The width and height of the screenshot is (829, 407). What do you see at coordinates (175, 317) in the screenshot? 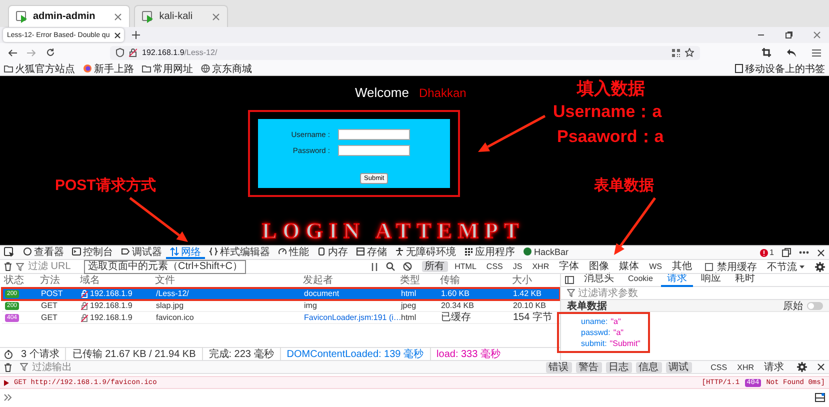
I see `table-cell: favicon.ico` at bounding box center [175, 317].